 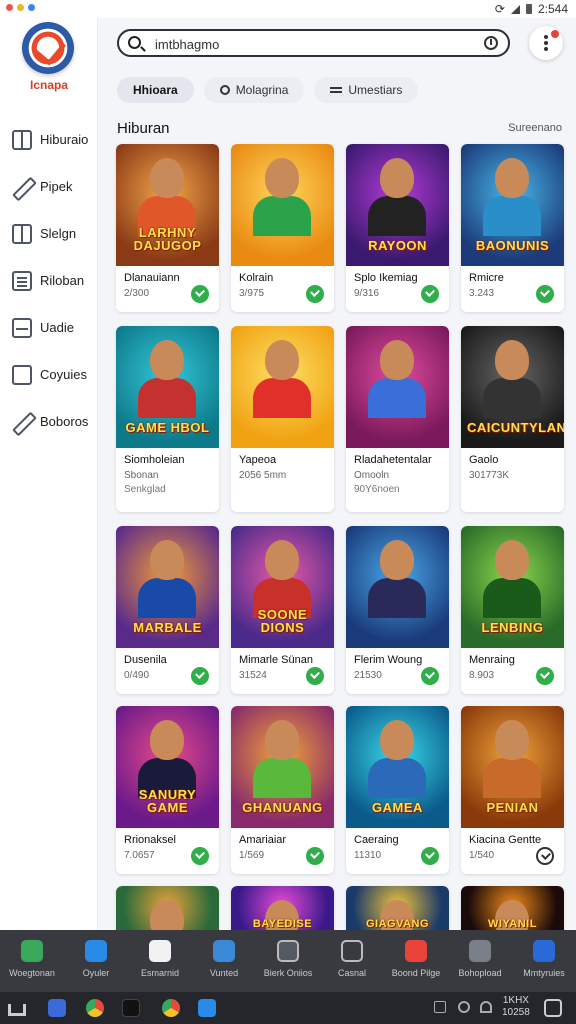 I want to click on dock-app-4: Bierk Oniios, so click(x=288, y=961).